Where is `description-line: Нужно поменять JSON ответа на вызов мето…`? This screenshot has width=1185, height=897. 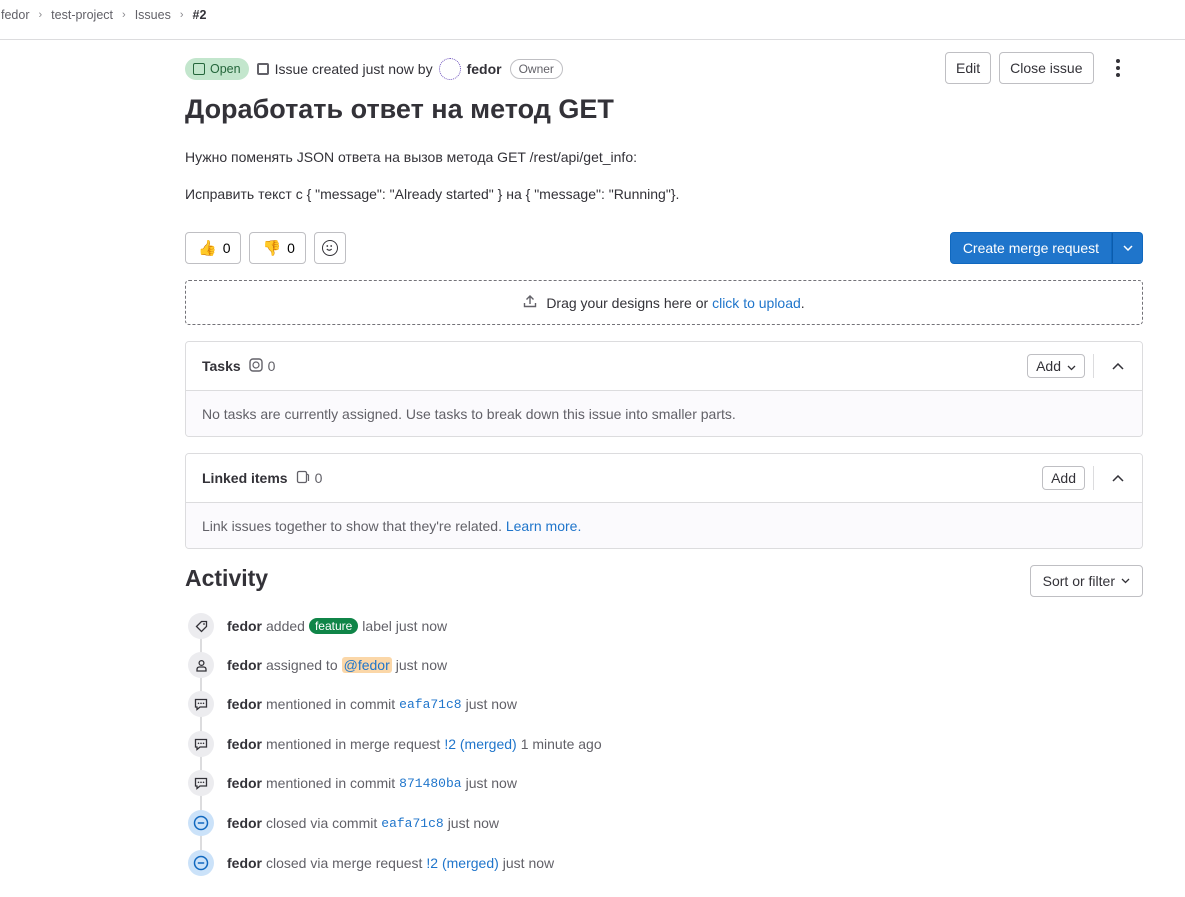 description-line: Нужно поменять JSON ответа на вызов мето… is located at coordinates (411, 157).